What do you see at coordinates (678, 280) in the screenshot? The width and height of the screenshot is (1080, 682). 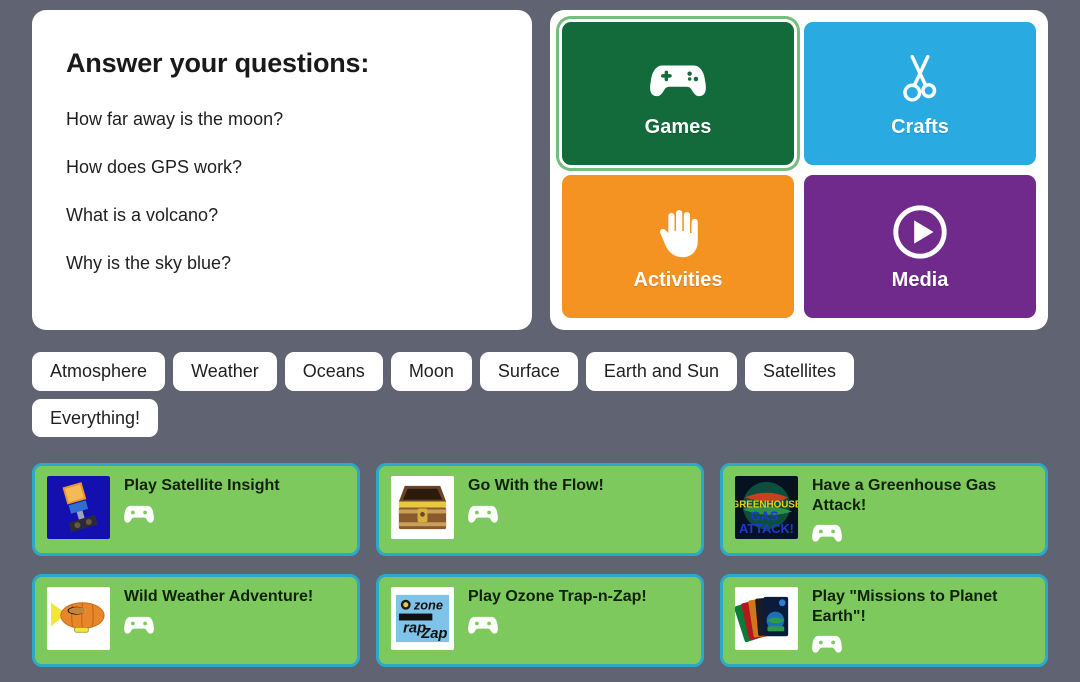 I see `tile-label: Activities` at bounding box center [678, 280].